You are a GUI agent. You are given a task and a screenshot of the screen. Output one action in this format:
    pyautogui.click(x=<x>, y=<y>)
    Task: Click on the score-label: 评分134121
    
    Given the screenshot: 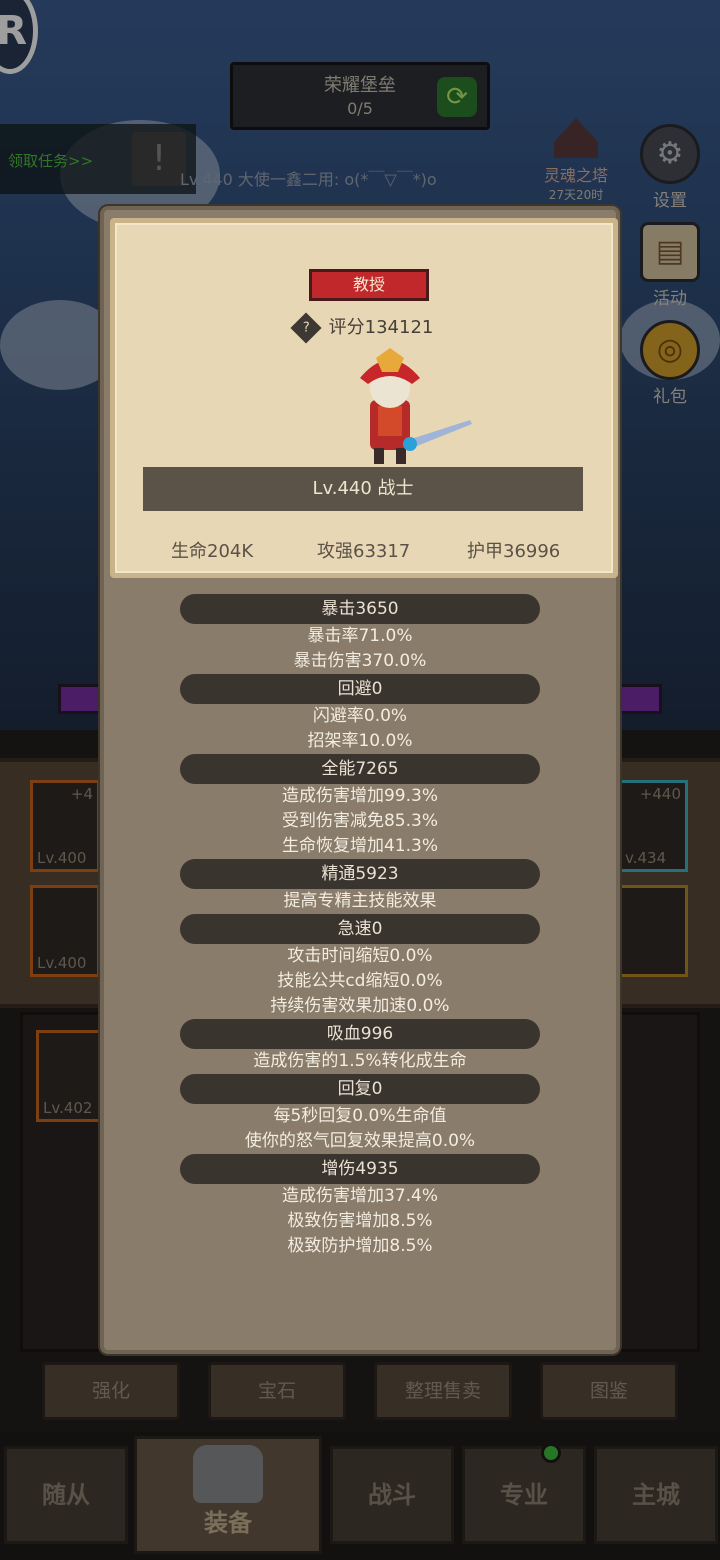 What is the action you would take?
    pyautogui.click(x=381, y=327)
    